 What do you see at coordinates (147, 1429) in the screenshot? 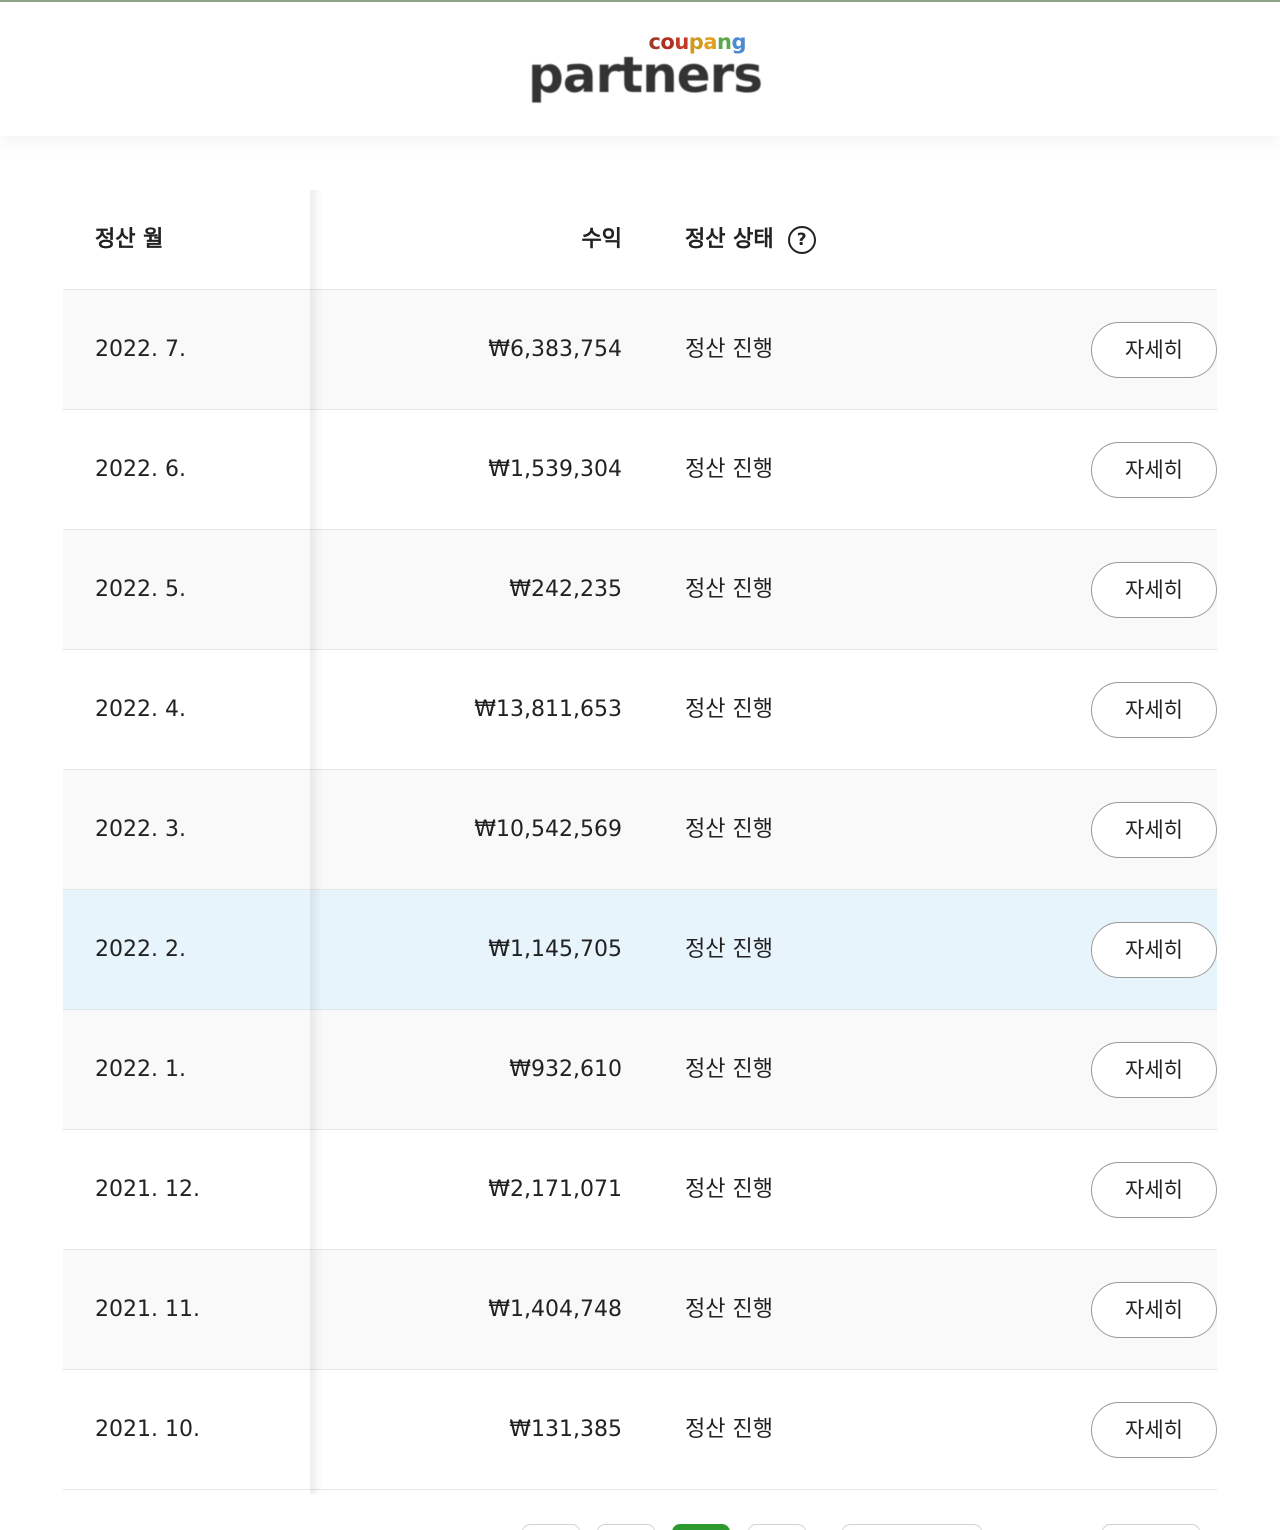
I see `cell-settlement-month: 2021. 10.` at bounding box center [147, 1429].